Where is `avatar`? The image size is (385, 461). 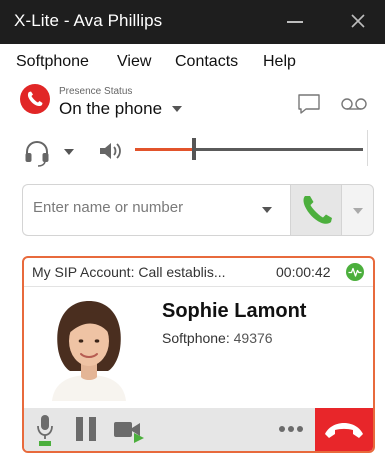
avatar is located at coordinates (89, 346).